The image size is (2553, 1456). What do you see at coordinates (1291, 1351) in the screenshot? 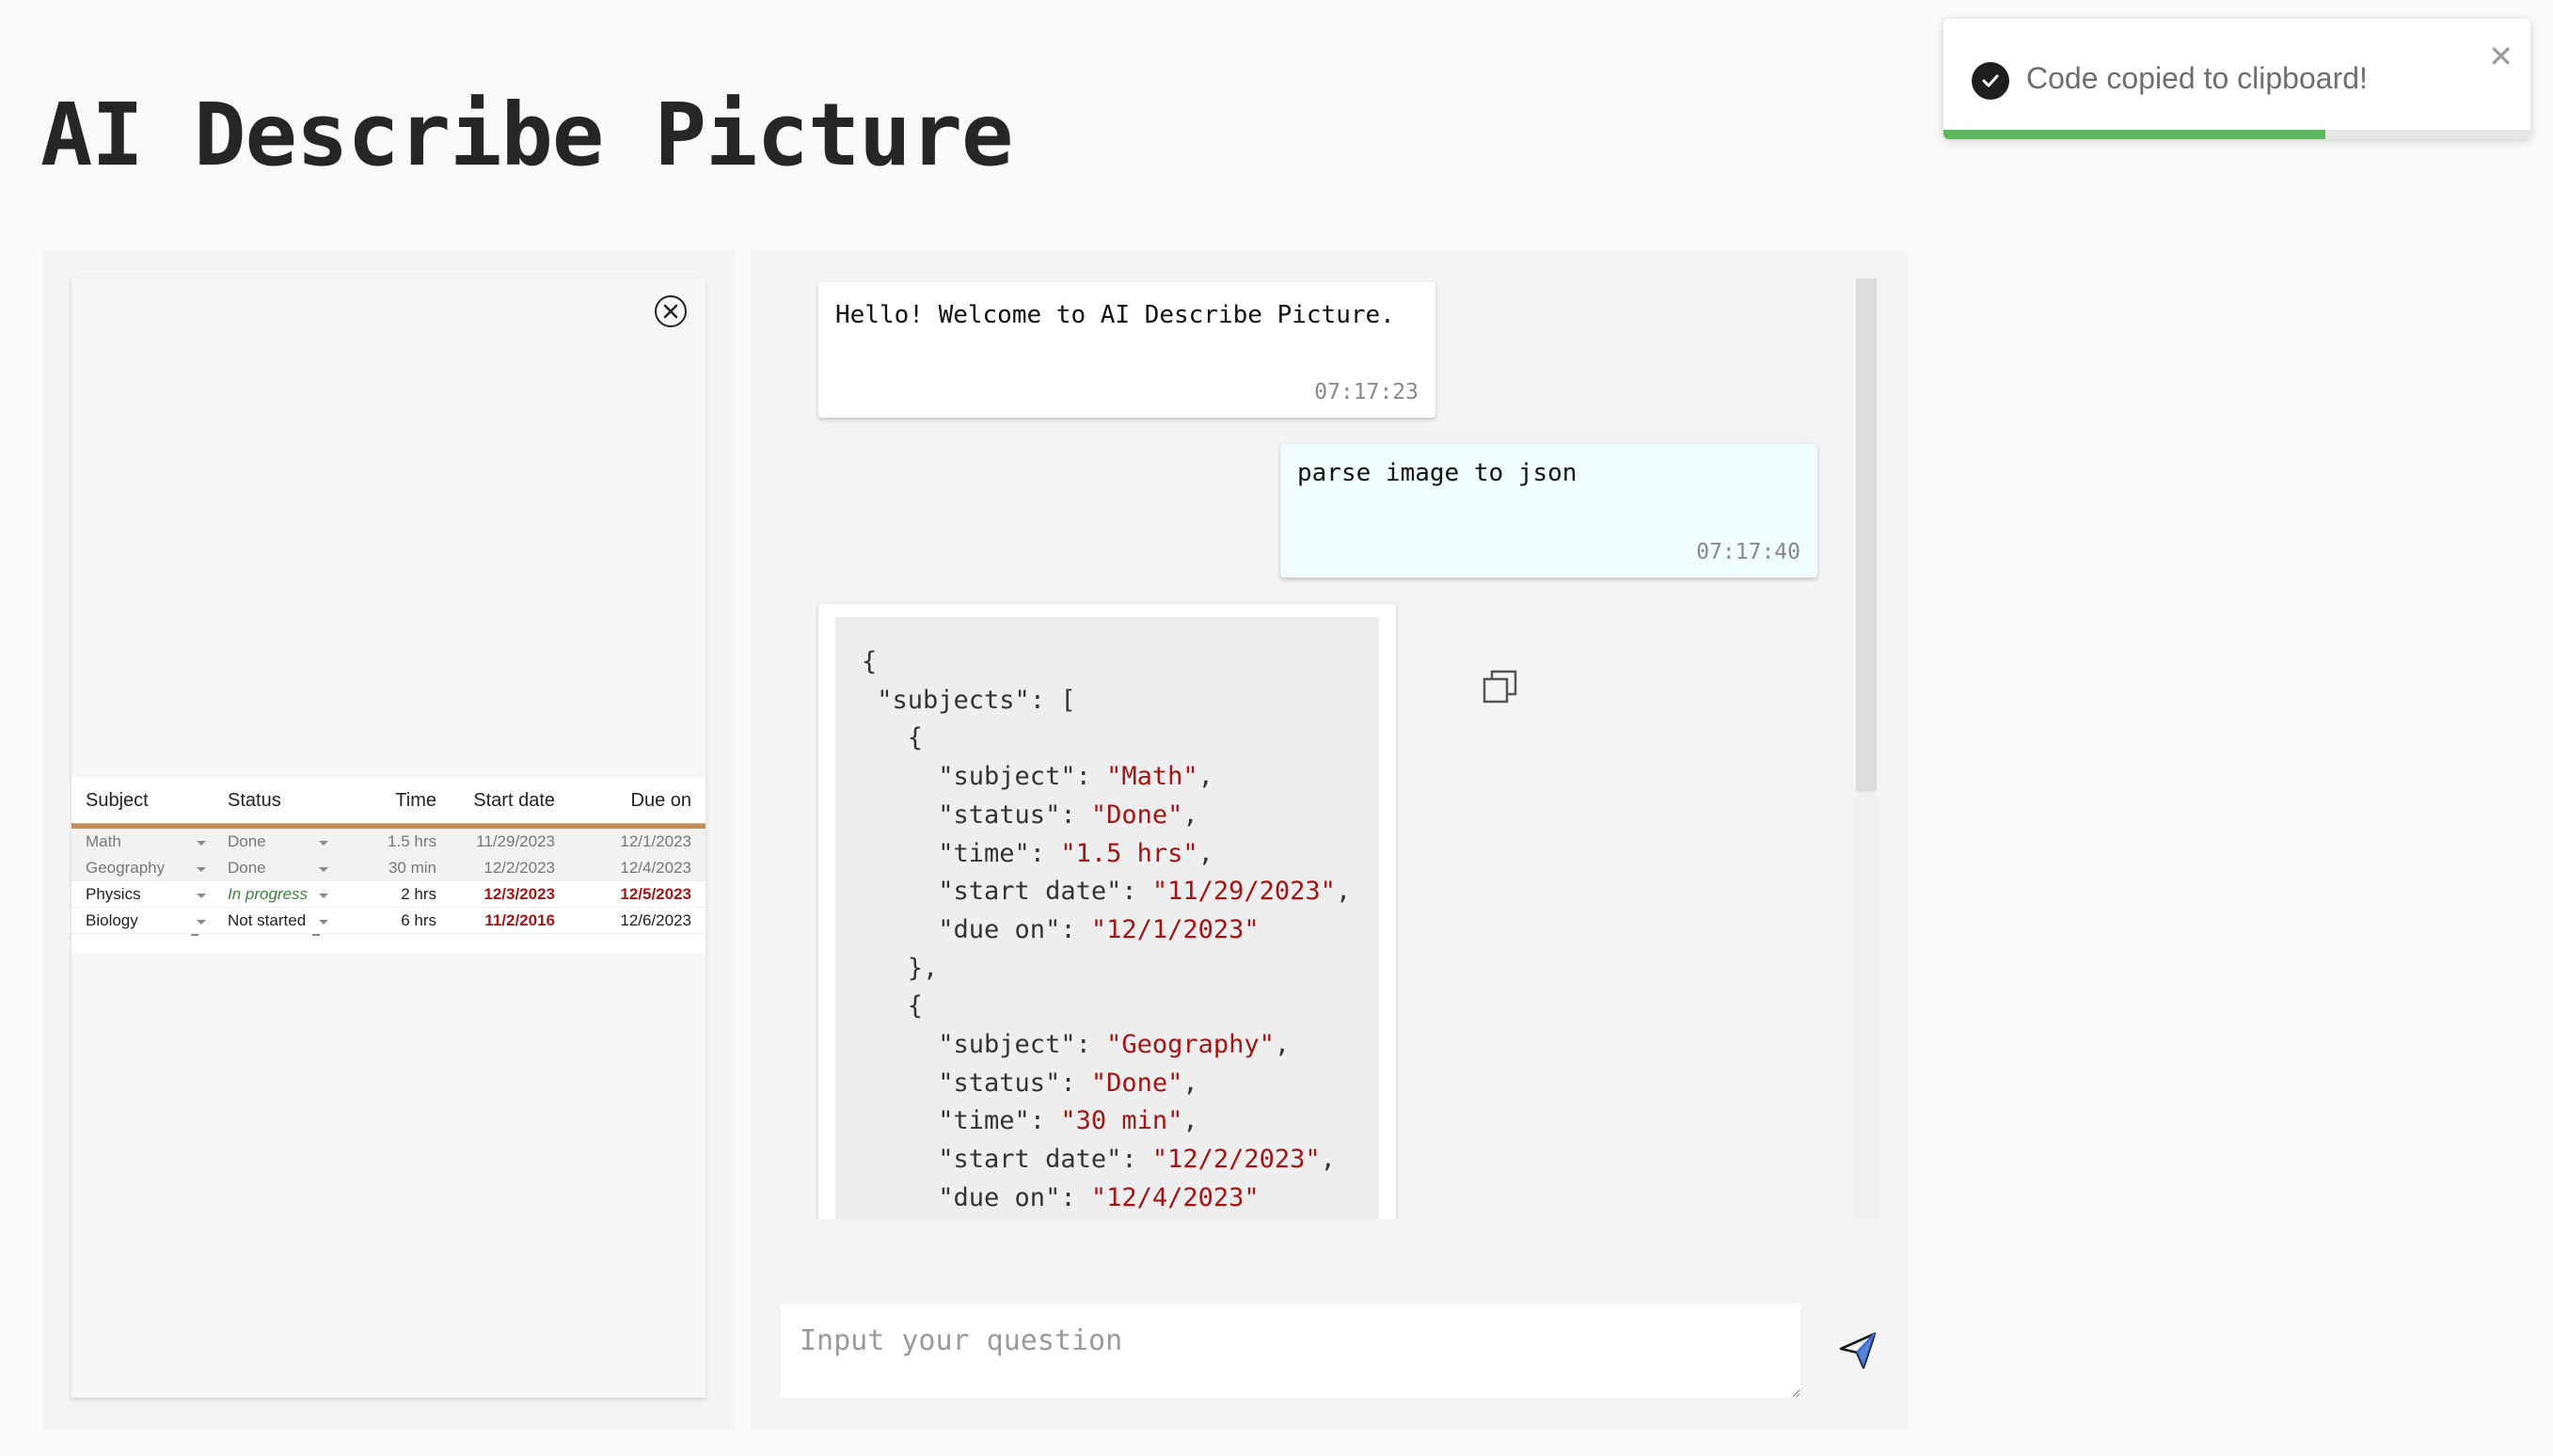
I see `question-input` at bounding box center [1291, 1351].